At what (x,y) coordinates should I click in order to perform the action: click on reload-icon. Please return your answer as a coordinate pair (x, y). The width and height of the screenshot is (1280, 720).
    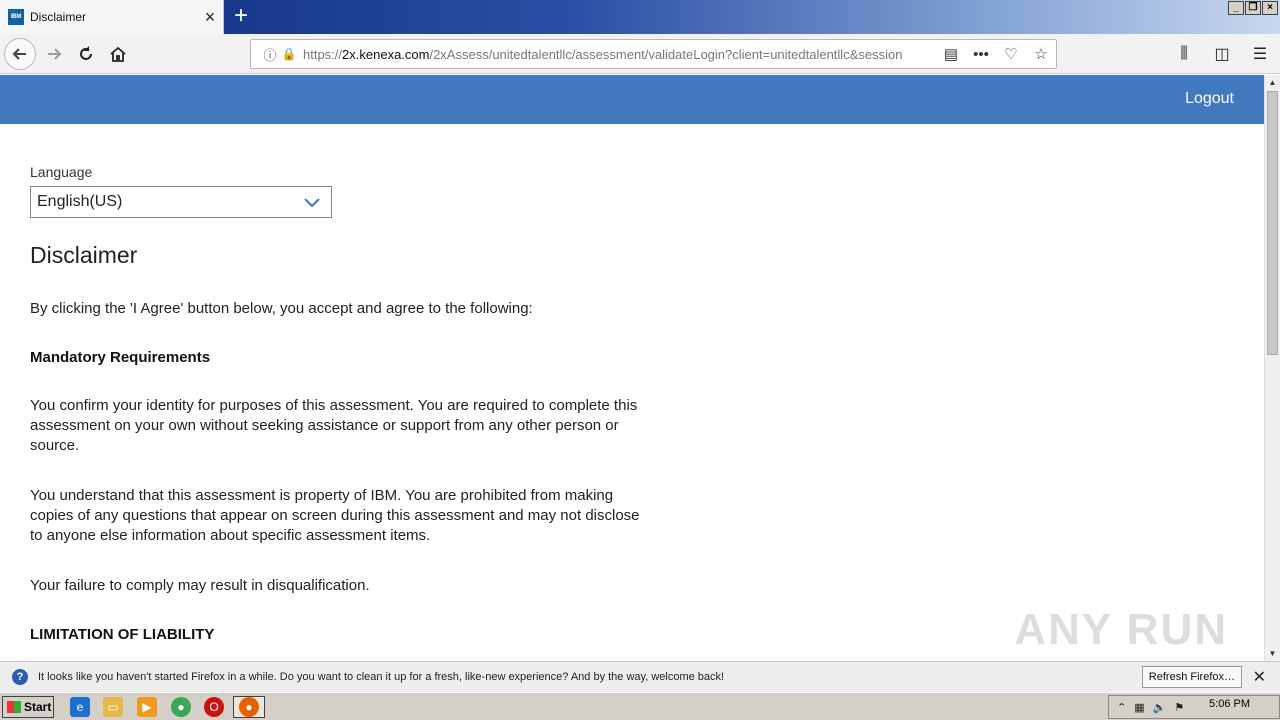
    Looking at the image, I should click on (86, 53).